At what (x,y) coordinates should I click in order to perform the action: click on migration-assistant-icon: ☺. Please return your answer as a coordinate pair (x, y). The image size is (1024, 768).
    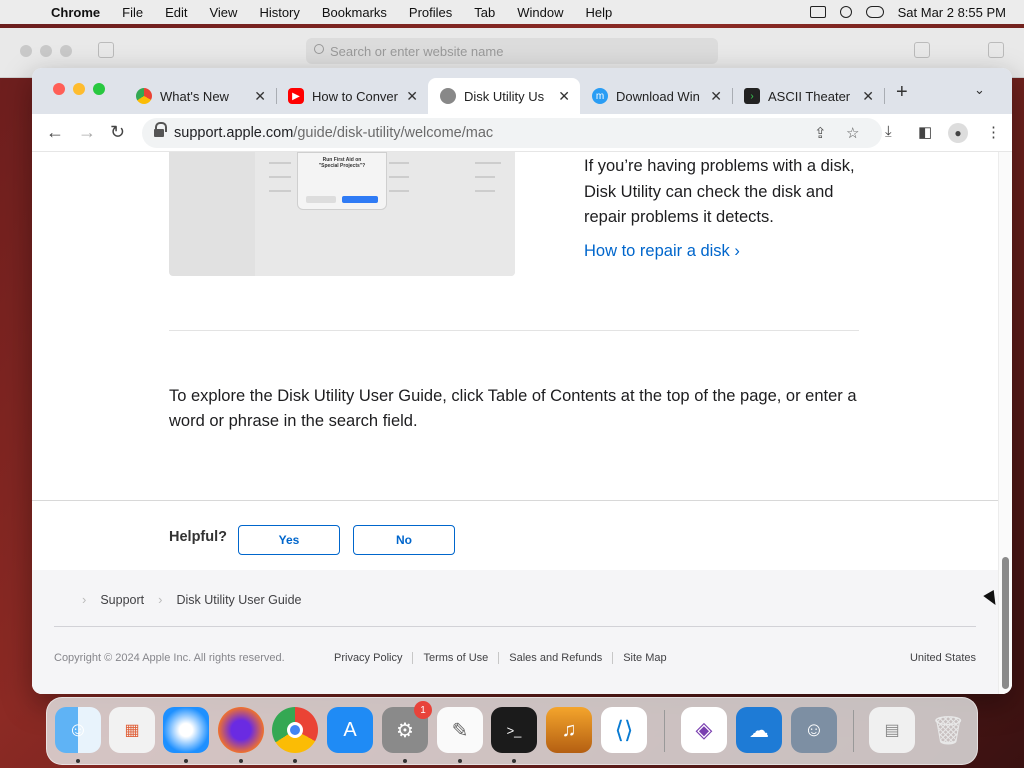
    Looking at the image, I should click on (814, 730).